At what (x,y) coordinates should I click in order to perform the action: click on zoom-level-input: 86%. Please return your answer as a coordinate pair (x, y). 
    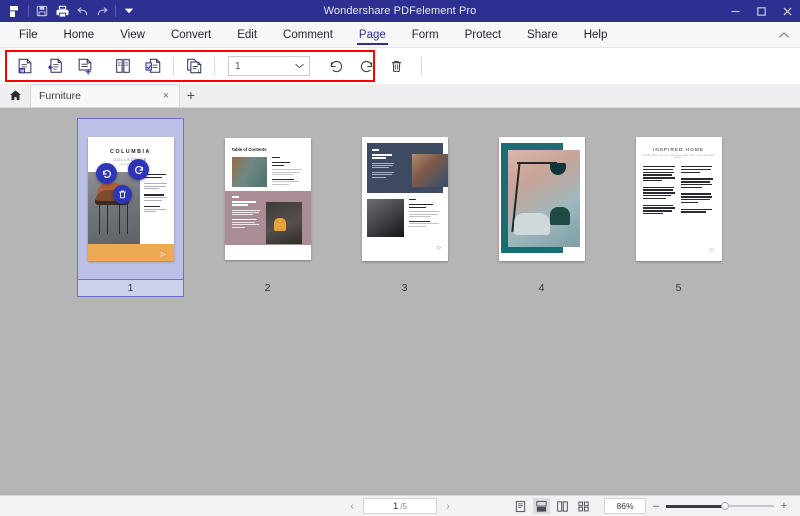
    Looking at the image, I should click on (625, 506).